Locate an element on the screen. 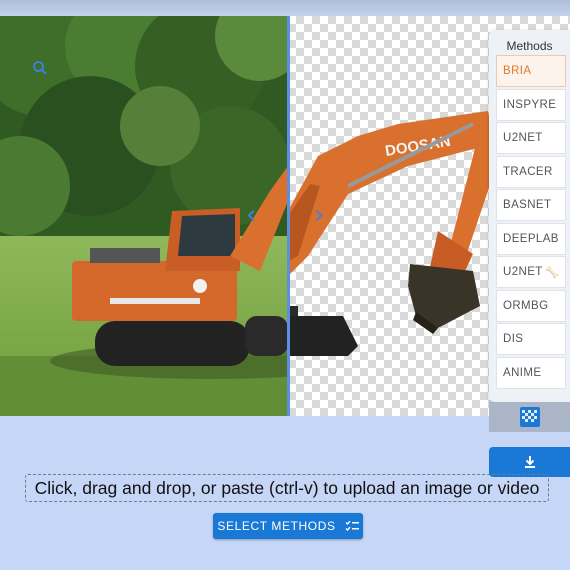 This screenshot has width=570, height=570. transparency-toggle-button is located at coordinates (529, 417).